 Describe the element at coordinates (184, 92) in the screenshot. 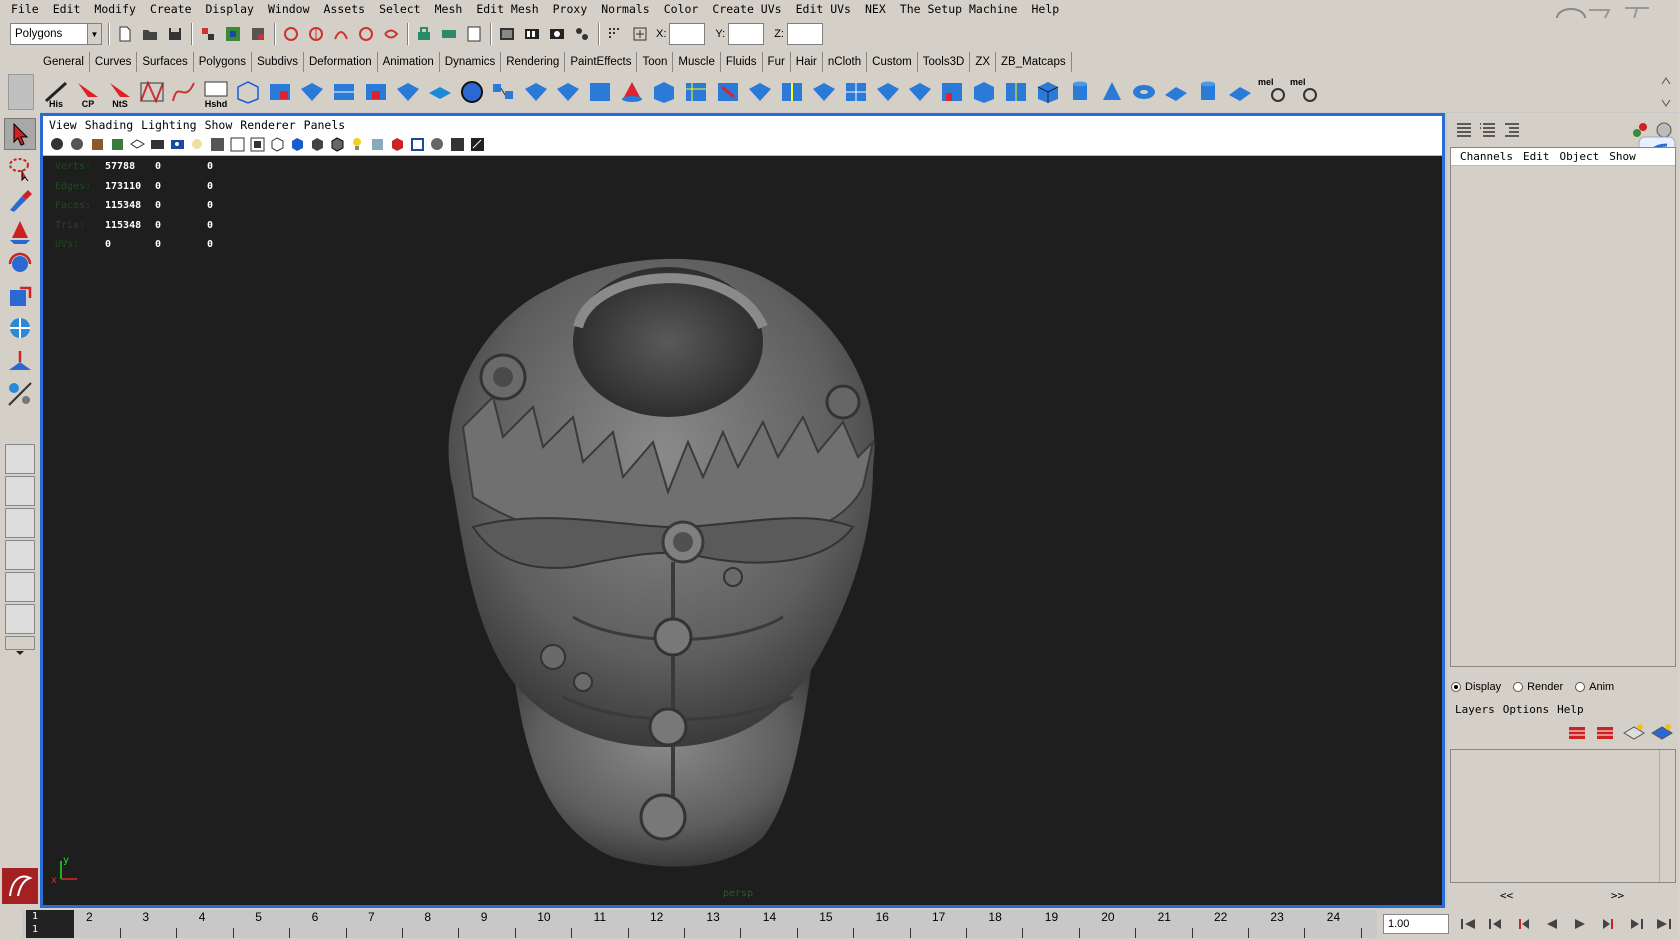

I see `ep-curve-icon` at that location.